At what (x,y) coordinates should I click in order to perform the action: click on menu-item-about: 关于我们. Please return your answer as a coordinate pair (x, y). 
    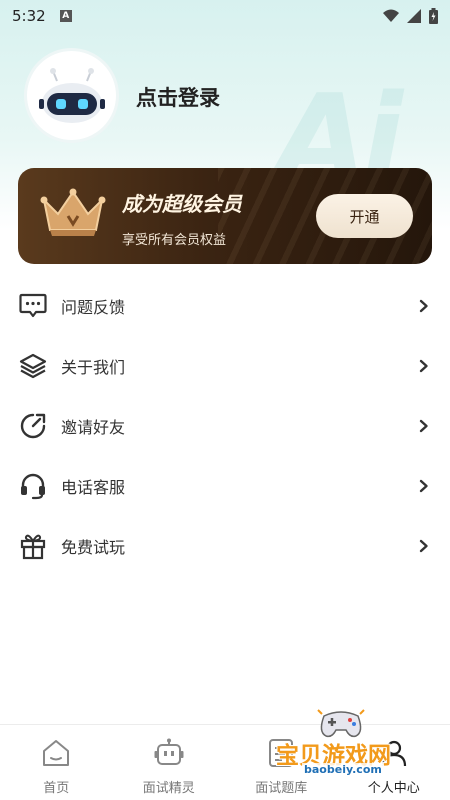
    Looking at the image, I should click on (225, 366).